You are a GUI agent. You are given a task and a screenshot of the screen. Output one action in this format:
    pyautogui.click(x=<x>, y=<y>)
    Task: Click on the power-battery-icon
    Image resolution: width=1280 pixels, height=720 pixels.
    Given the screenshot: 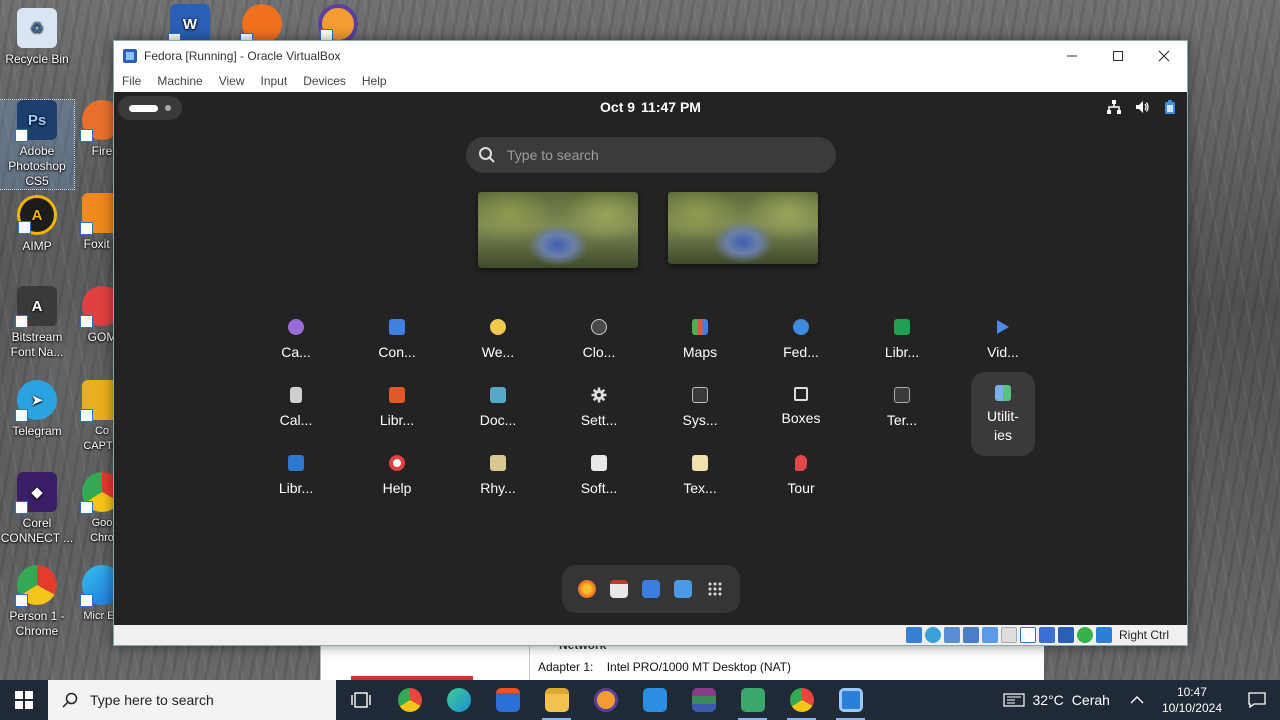 What is the action you would take?
    pyautogui.click(x=1170, y=107)
    